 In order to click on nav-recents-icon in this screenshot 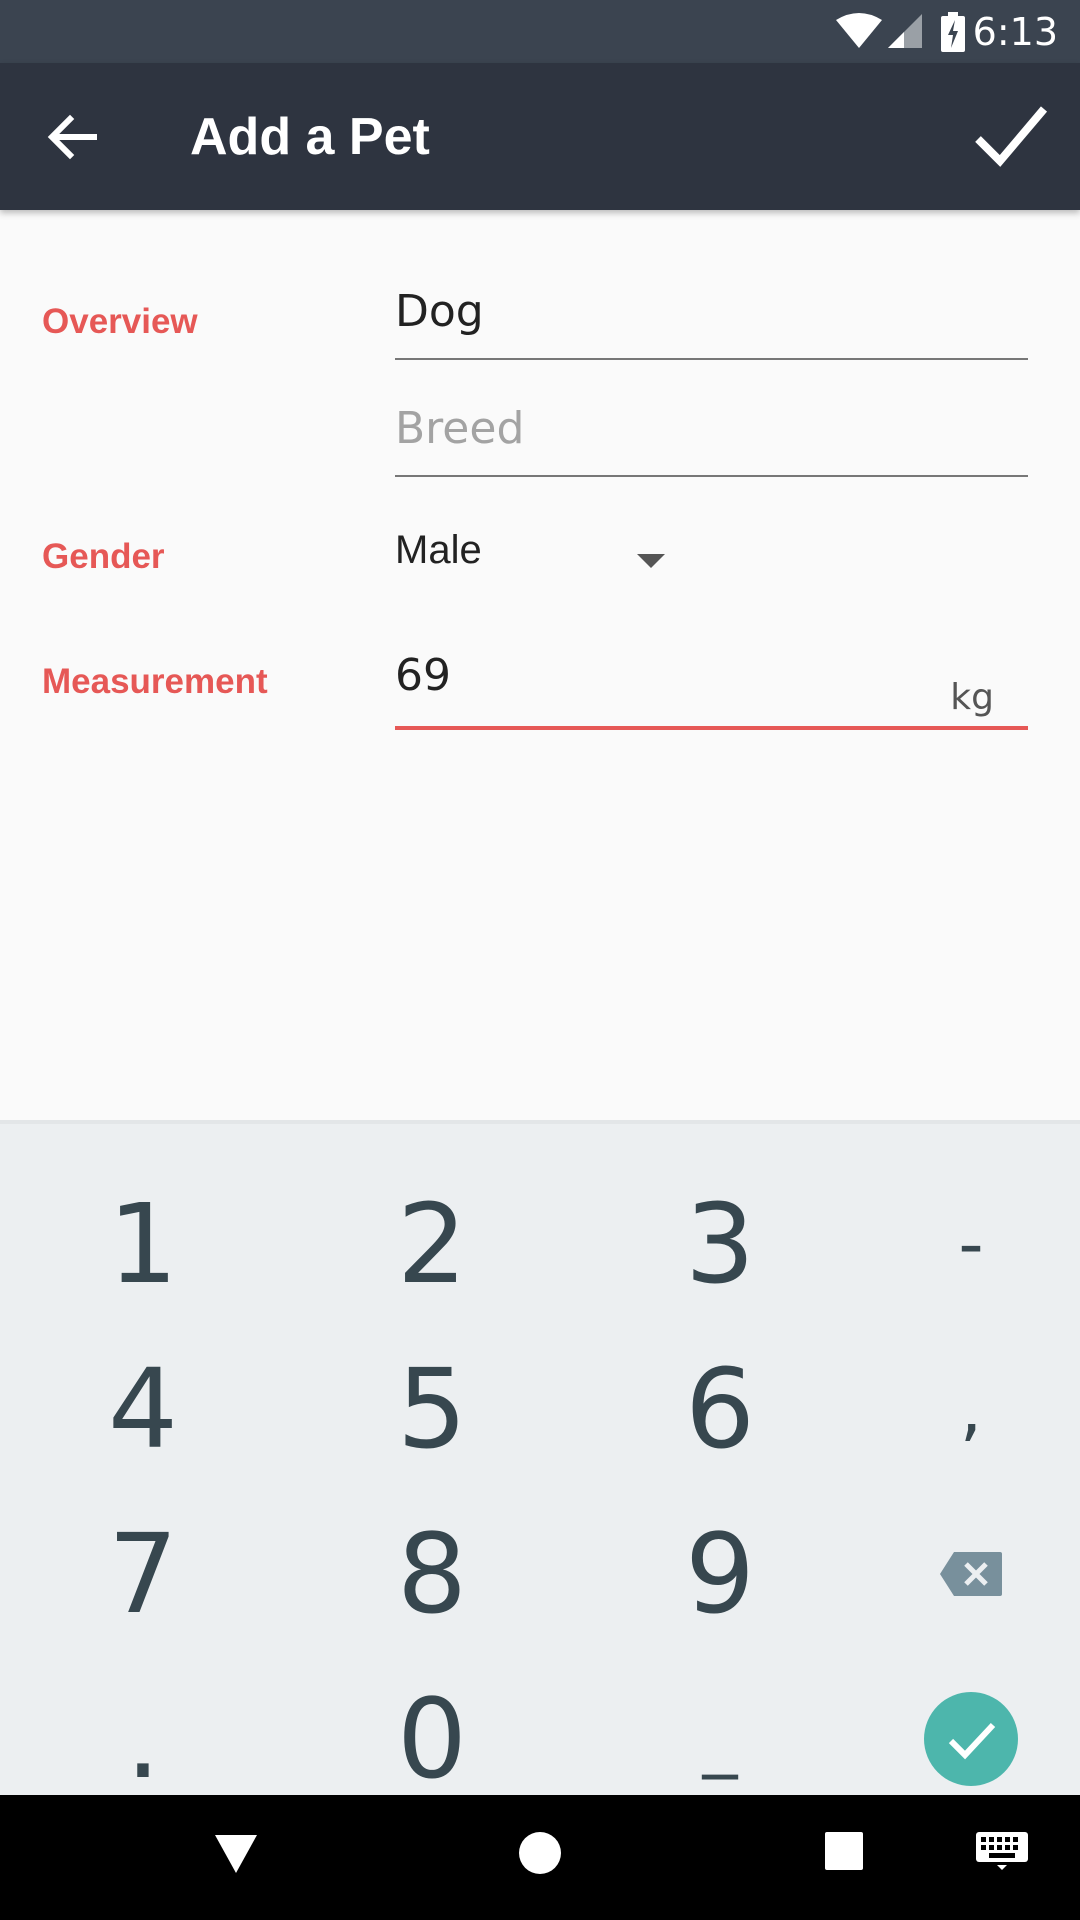, I will do `click(844, 1851)`.